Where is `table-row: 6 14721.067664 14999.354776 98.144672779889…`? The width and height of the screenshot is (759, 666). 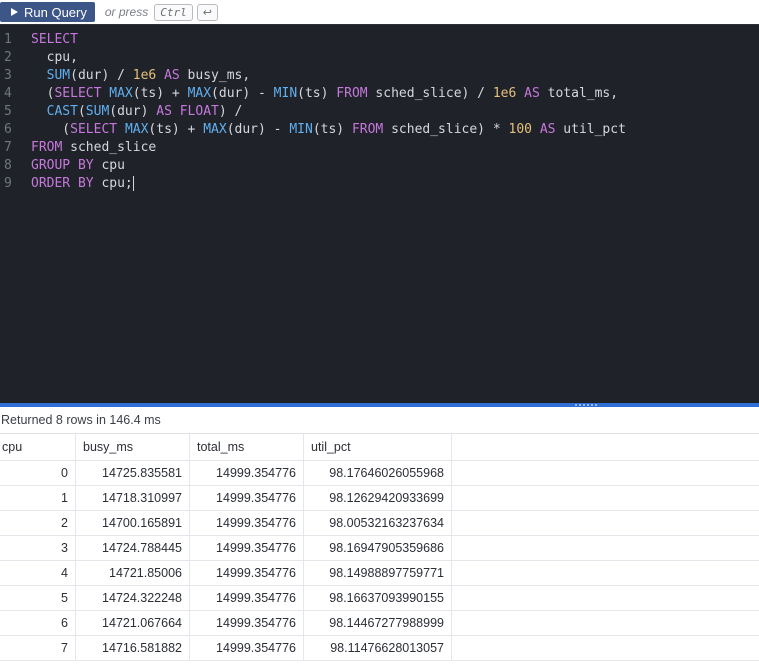 table-row: 6 14721.067664 14999.354776 98.144672779889… is located at coordinates (379, 623).